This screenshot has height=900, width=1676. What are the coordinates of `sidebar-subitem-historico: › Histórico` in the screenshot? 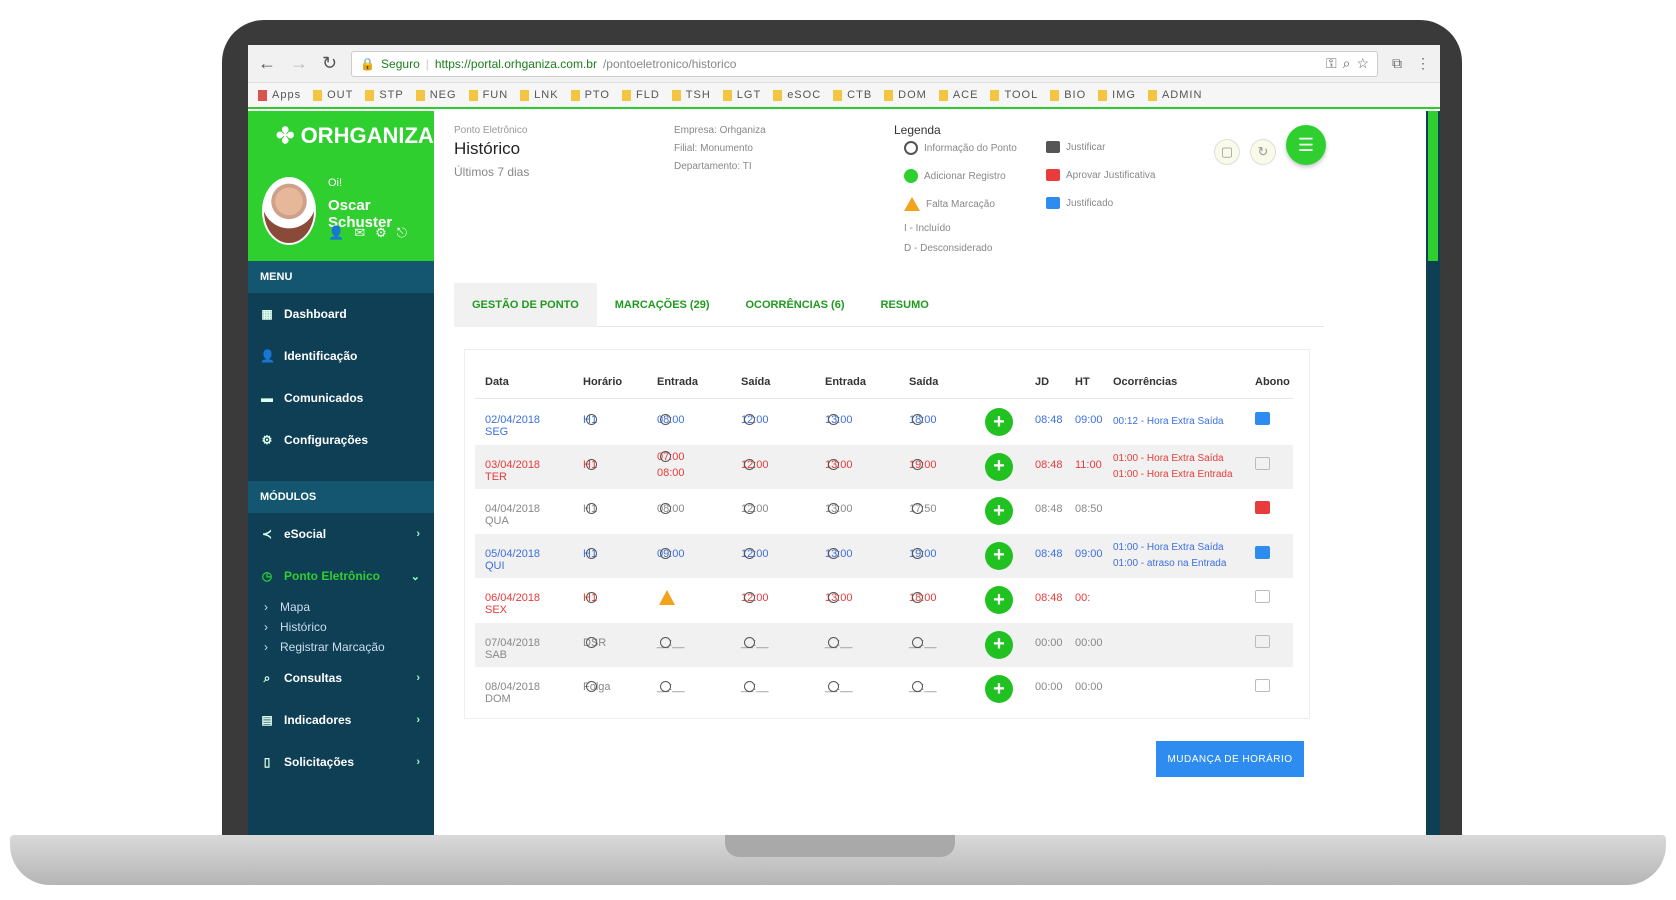 It's located at (341, 627).